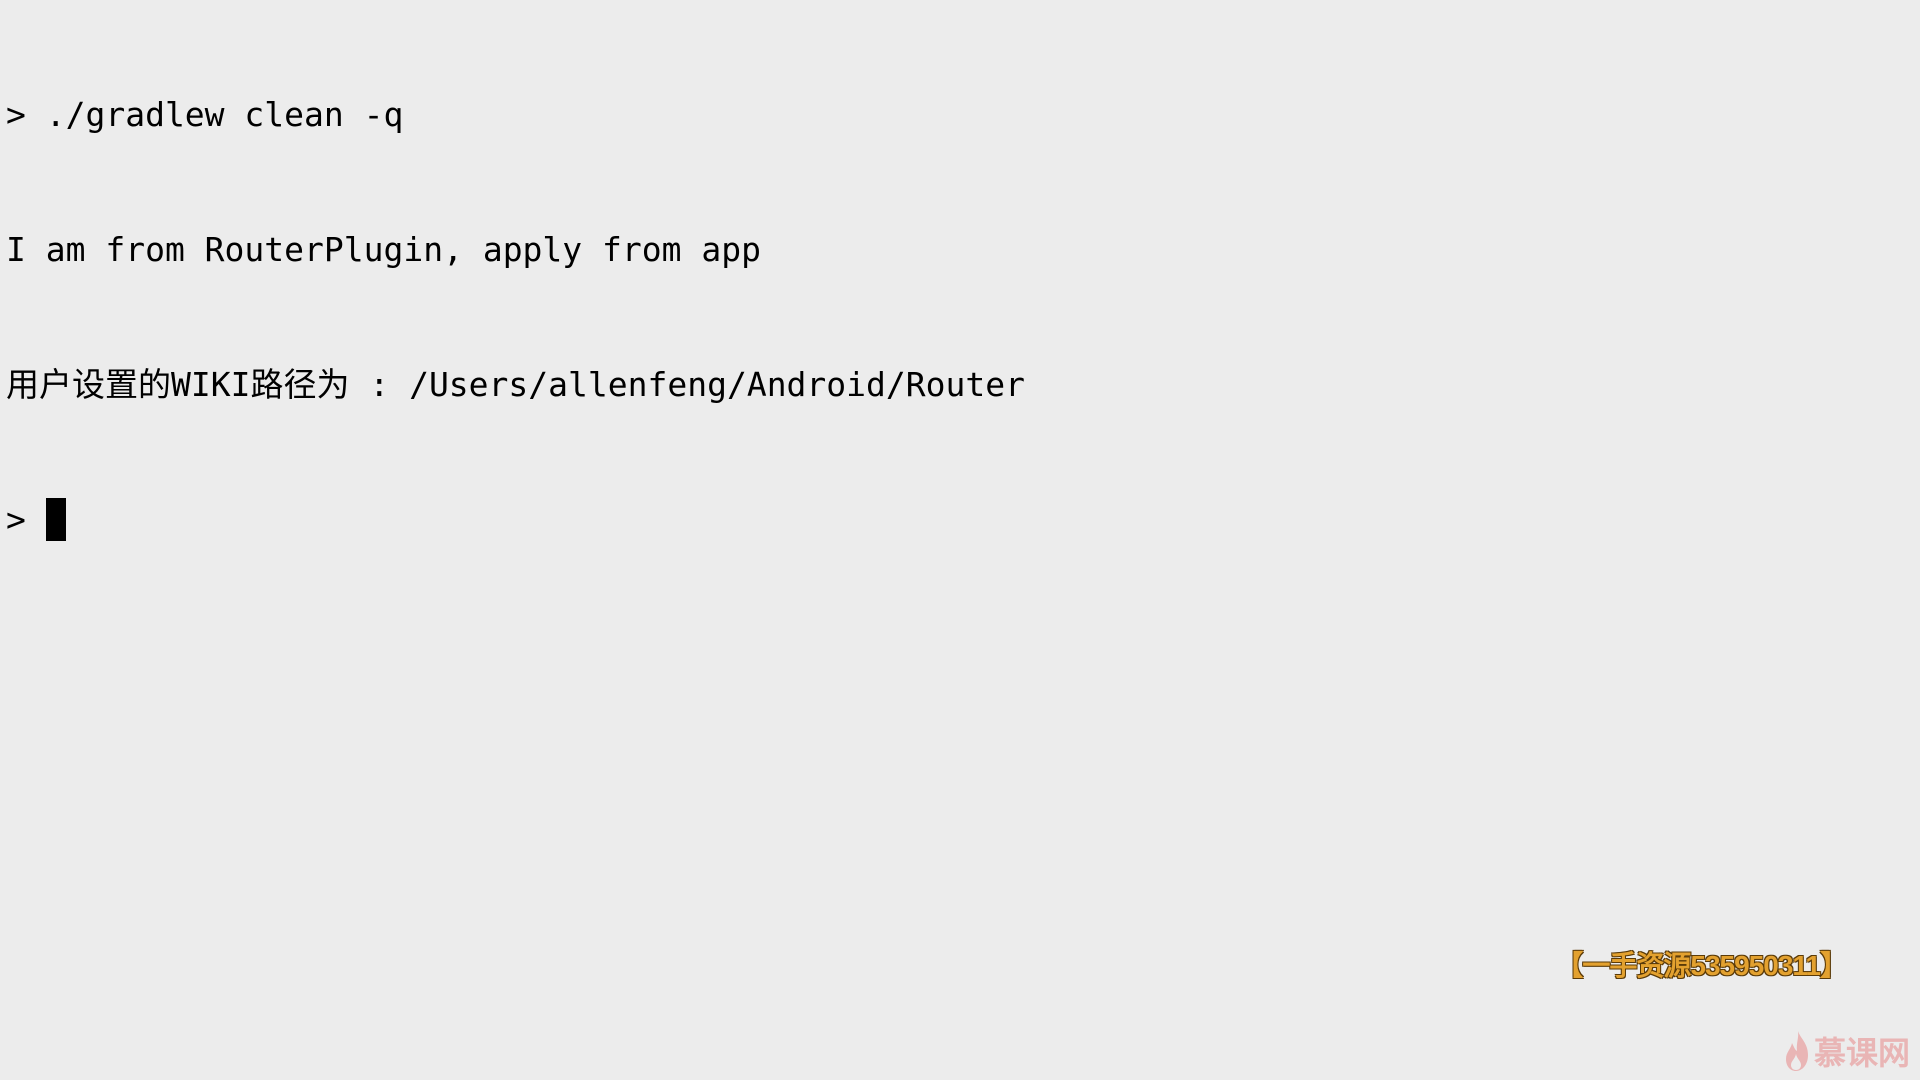 This screenshot has height=1080, width=1920. What do you see at coordinates (963, 519) in the screenshot?
I see `terminal-line-prompt: >` at bounding box center [963, 519].